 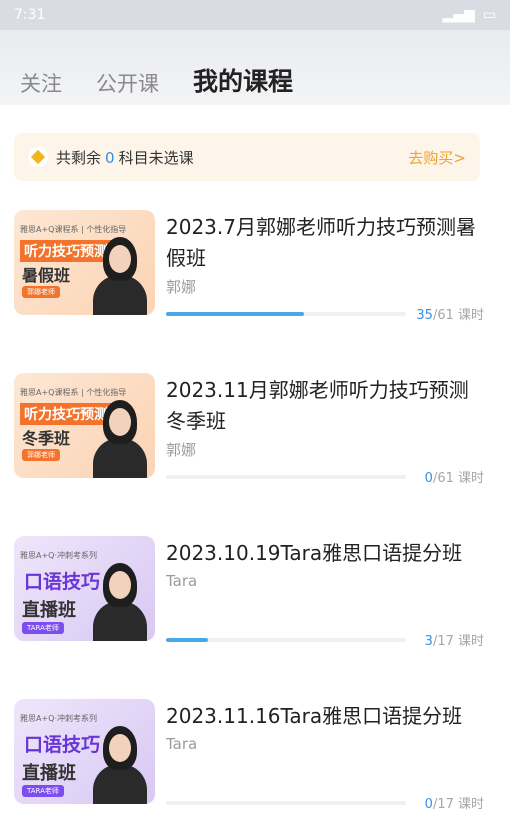 What do you see at coordinates (255, 15) in the screenshot?
I see `status-bar: 7:31 ▂▄▆ ▭` at bounding box center [255, 15].